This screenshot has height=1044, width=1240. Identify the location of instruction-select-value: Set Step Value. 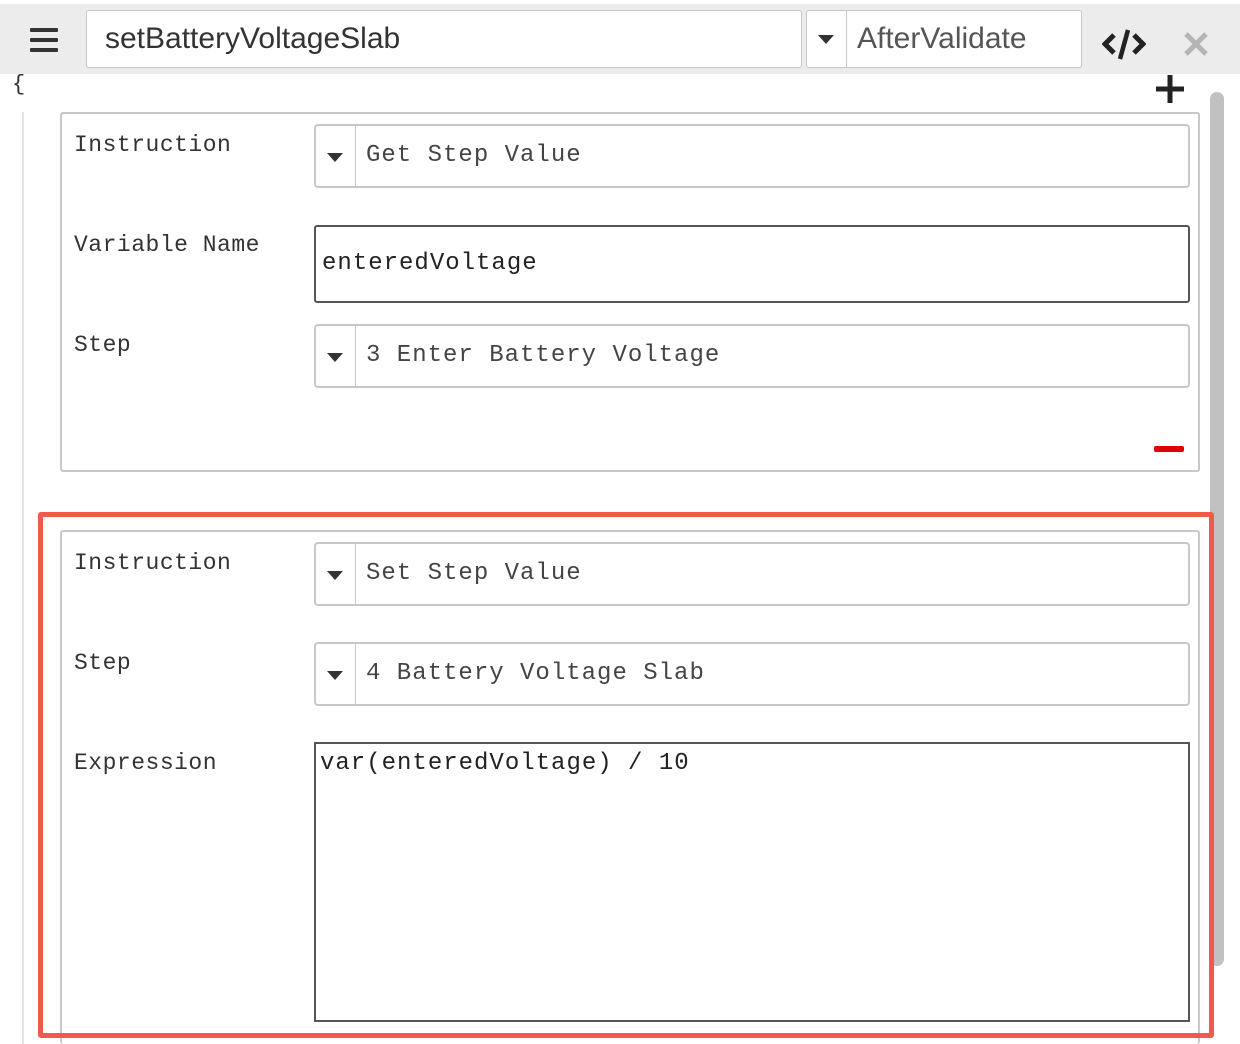
(474, 573).